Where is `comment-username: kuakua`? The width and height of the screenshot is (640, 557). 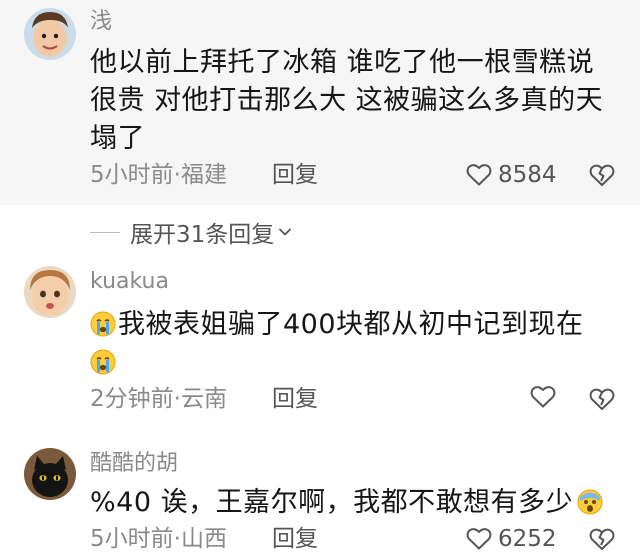
comment-username: kuakua is located at coordinates (129, 282).